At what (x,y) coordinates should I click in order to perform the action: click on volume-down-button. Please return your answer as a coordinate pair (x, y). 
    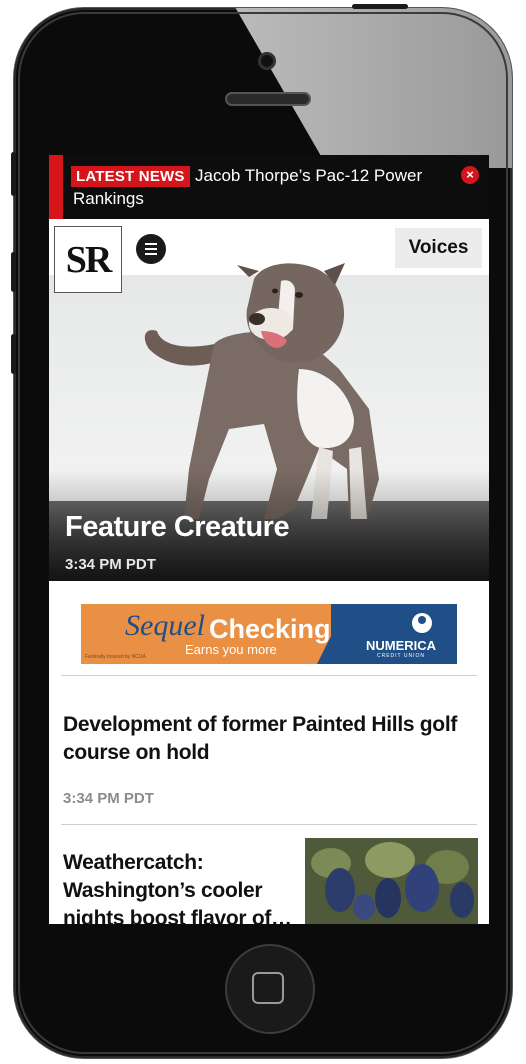
    Looking at the image, I should click on (13, 354).